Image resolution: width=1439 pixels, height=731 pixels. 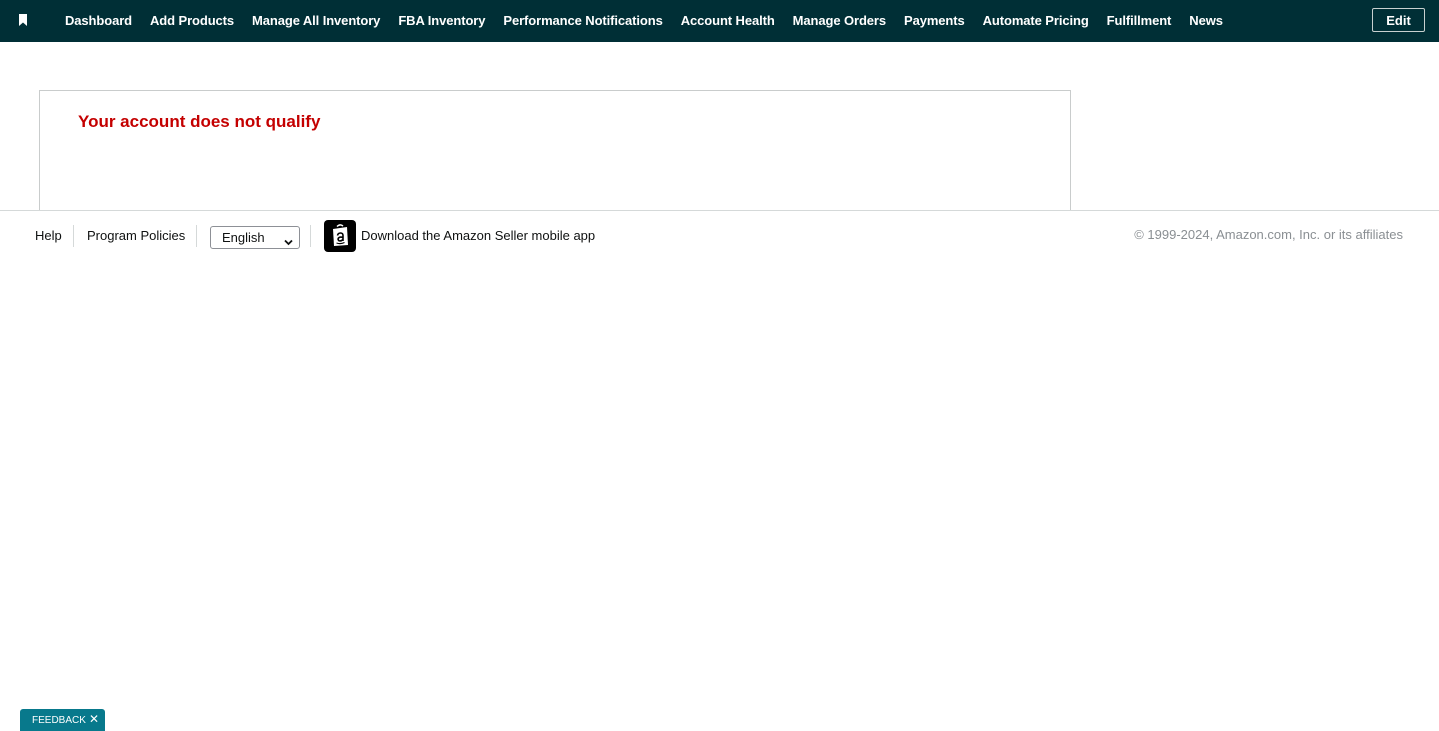 What do you see at coordinates (1139, 21) in the screenshot?
I see `nav-item-fulfillment: Fulfillment` at bounding box center [1139, 21].